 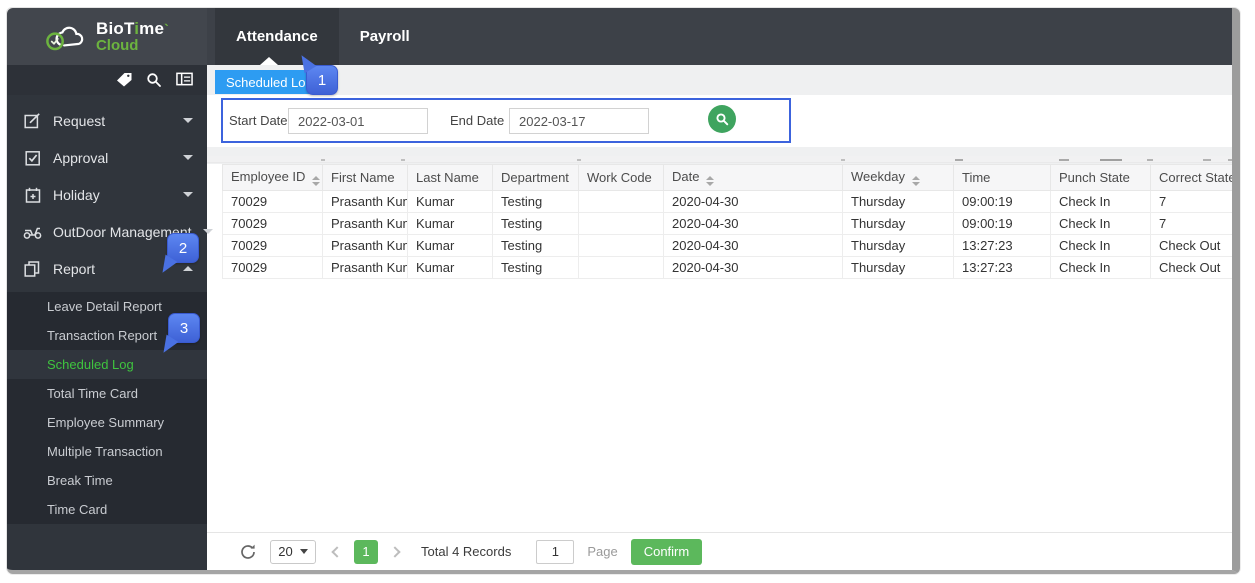 I want to click on column-header-label: Department, so click(x=535, y=177).